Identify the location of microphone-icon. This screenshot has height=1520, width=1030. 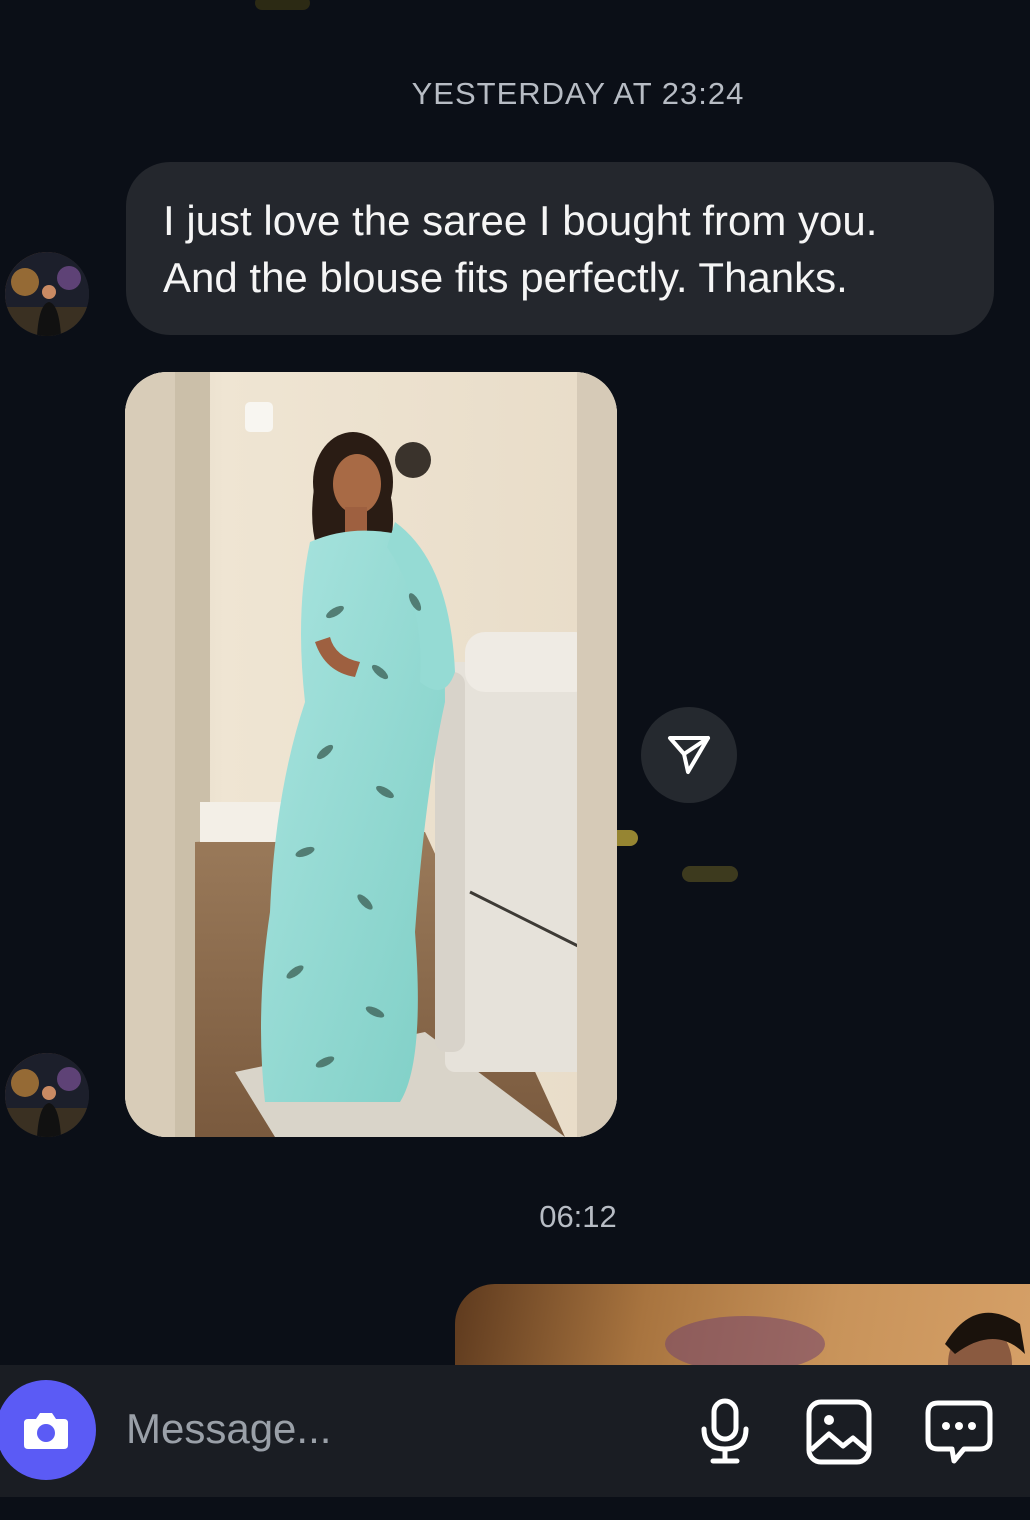
(725, 1431).